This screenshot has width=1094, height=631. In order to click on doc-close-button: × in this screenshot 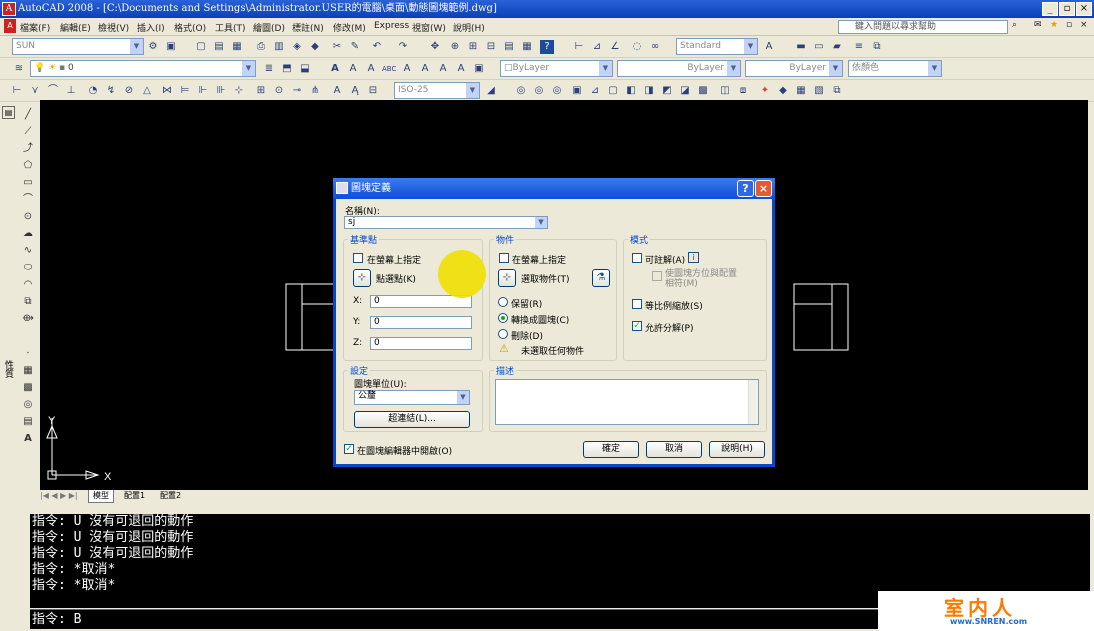, I will do `click(1084, 25)`.